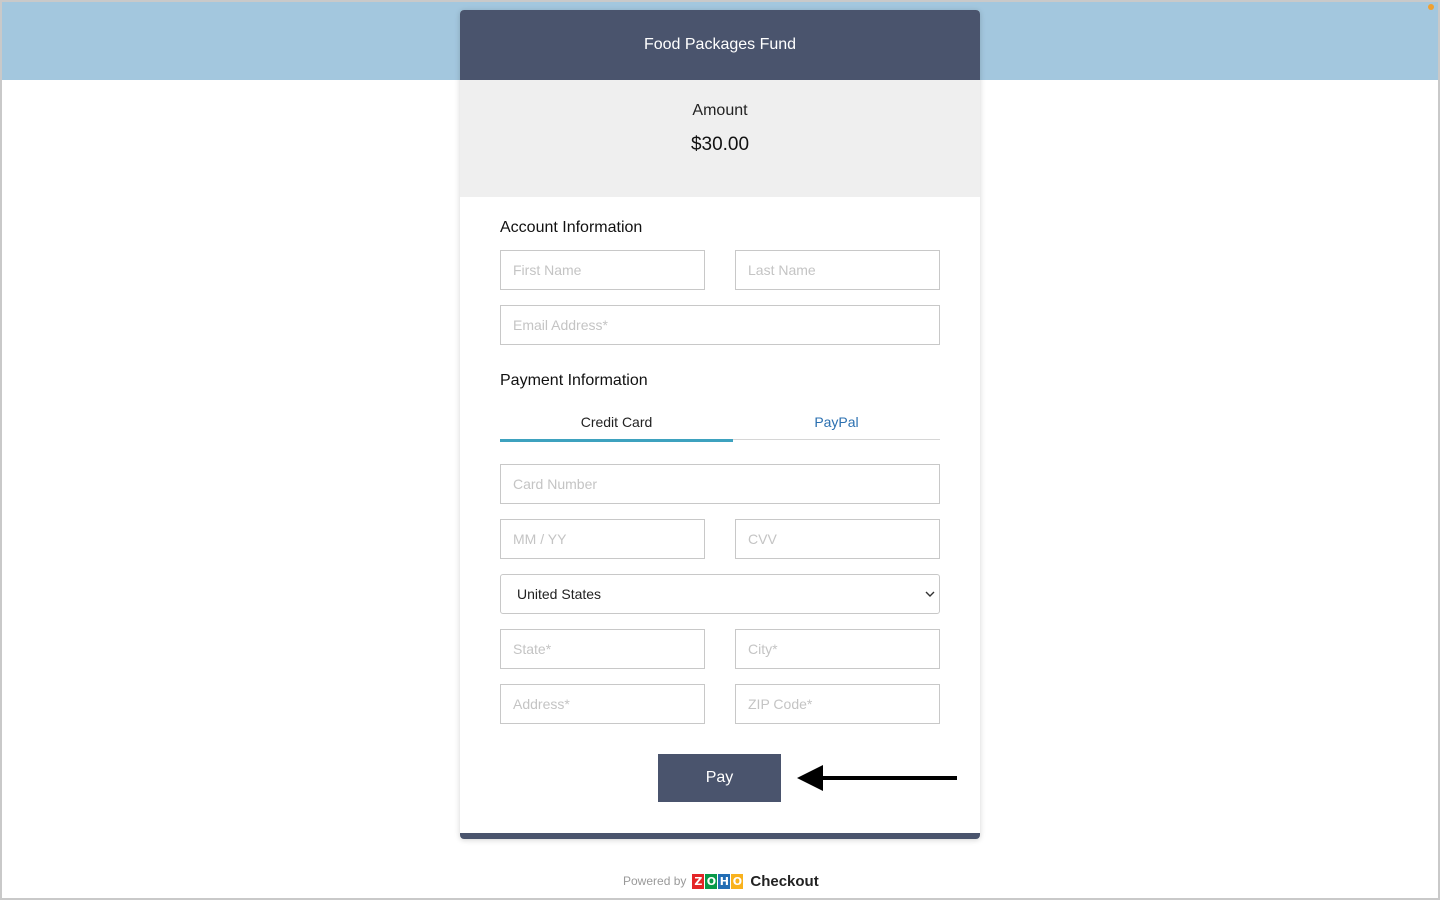  What do you see at coordinates (571, 227) in the screenshot?
I see `account-section-title: Account Information` at bounding box center [571, 227].